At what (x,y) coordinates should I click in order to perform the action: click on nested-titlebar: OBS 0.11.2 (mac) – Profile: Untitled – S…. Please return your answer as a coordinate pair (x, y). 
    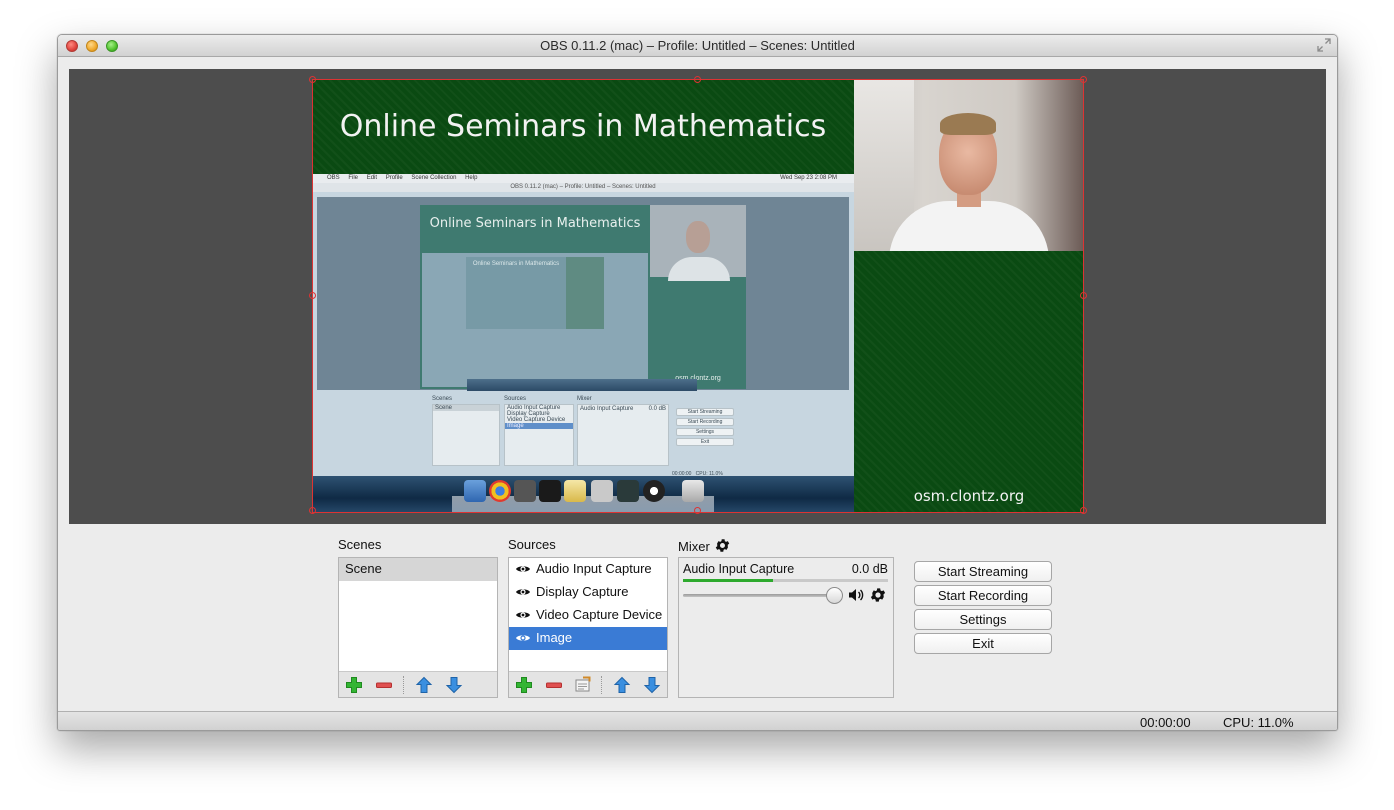
    Looking at the image, I should click on (583, 187).